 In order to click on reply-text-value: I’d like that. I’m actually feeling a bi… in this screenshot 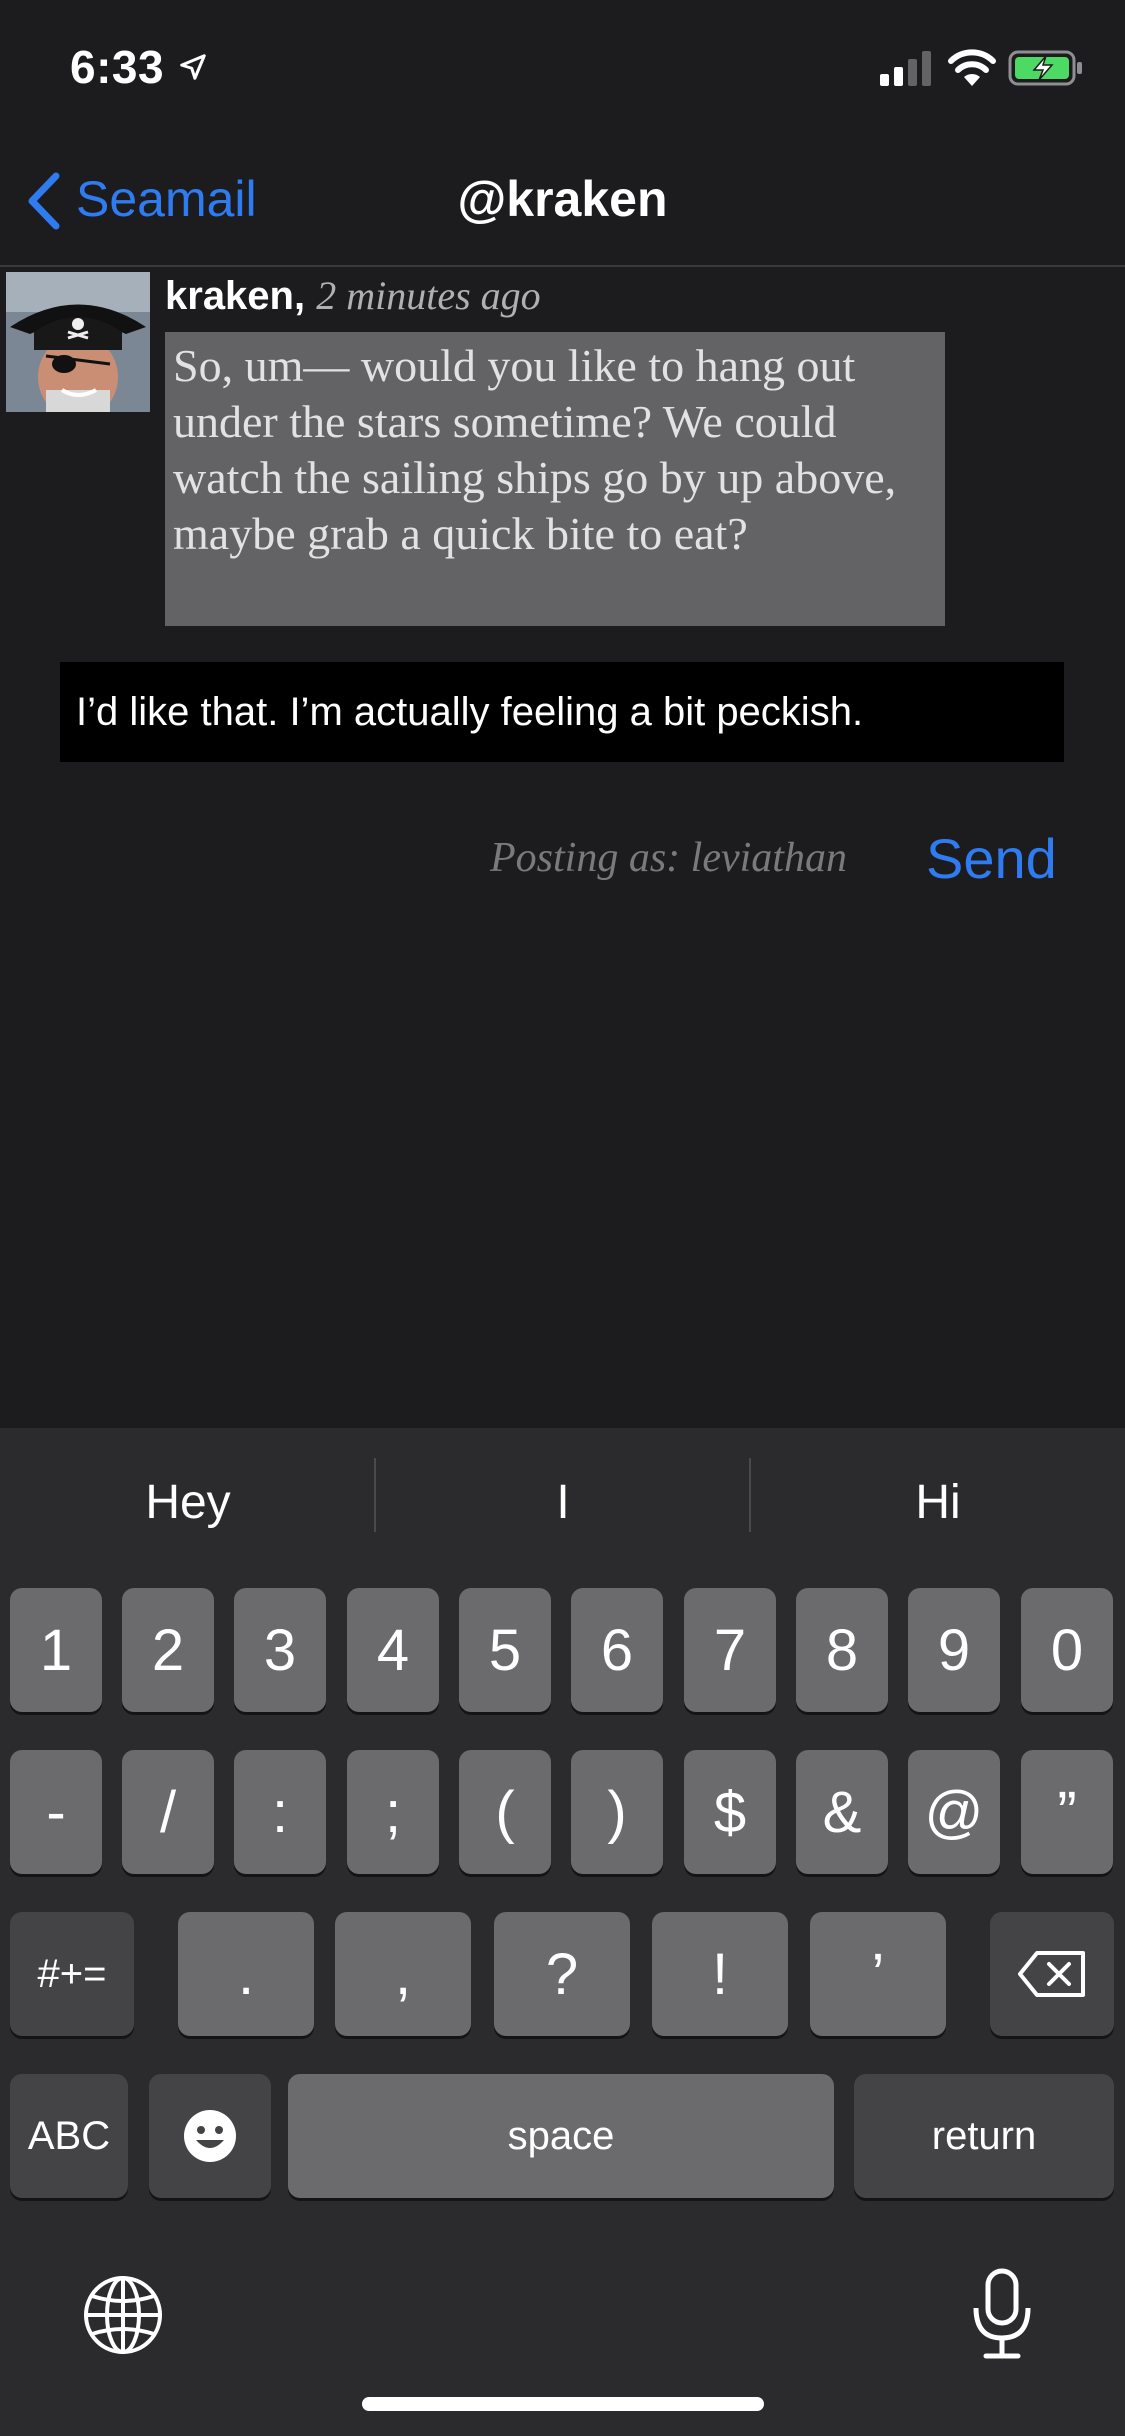, I will do `click(470, 711)`.